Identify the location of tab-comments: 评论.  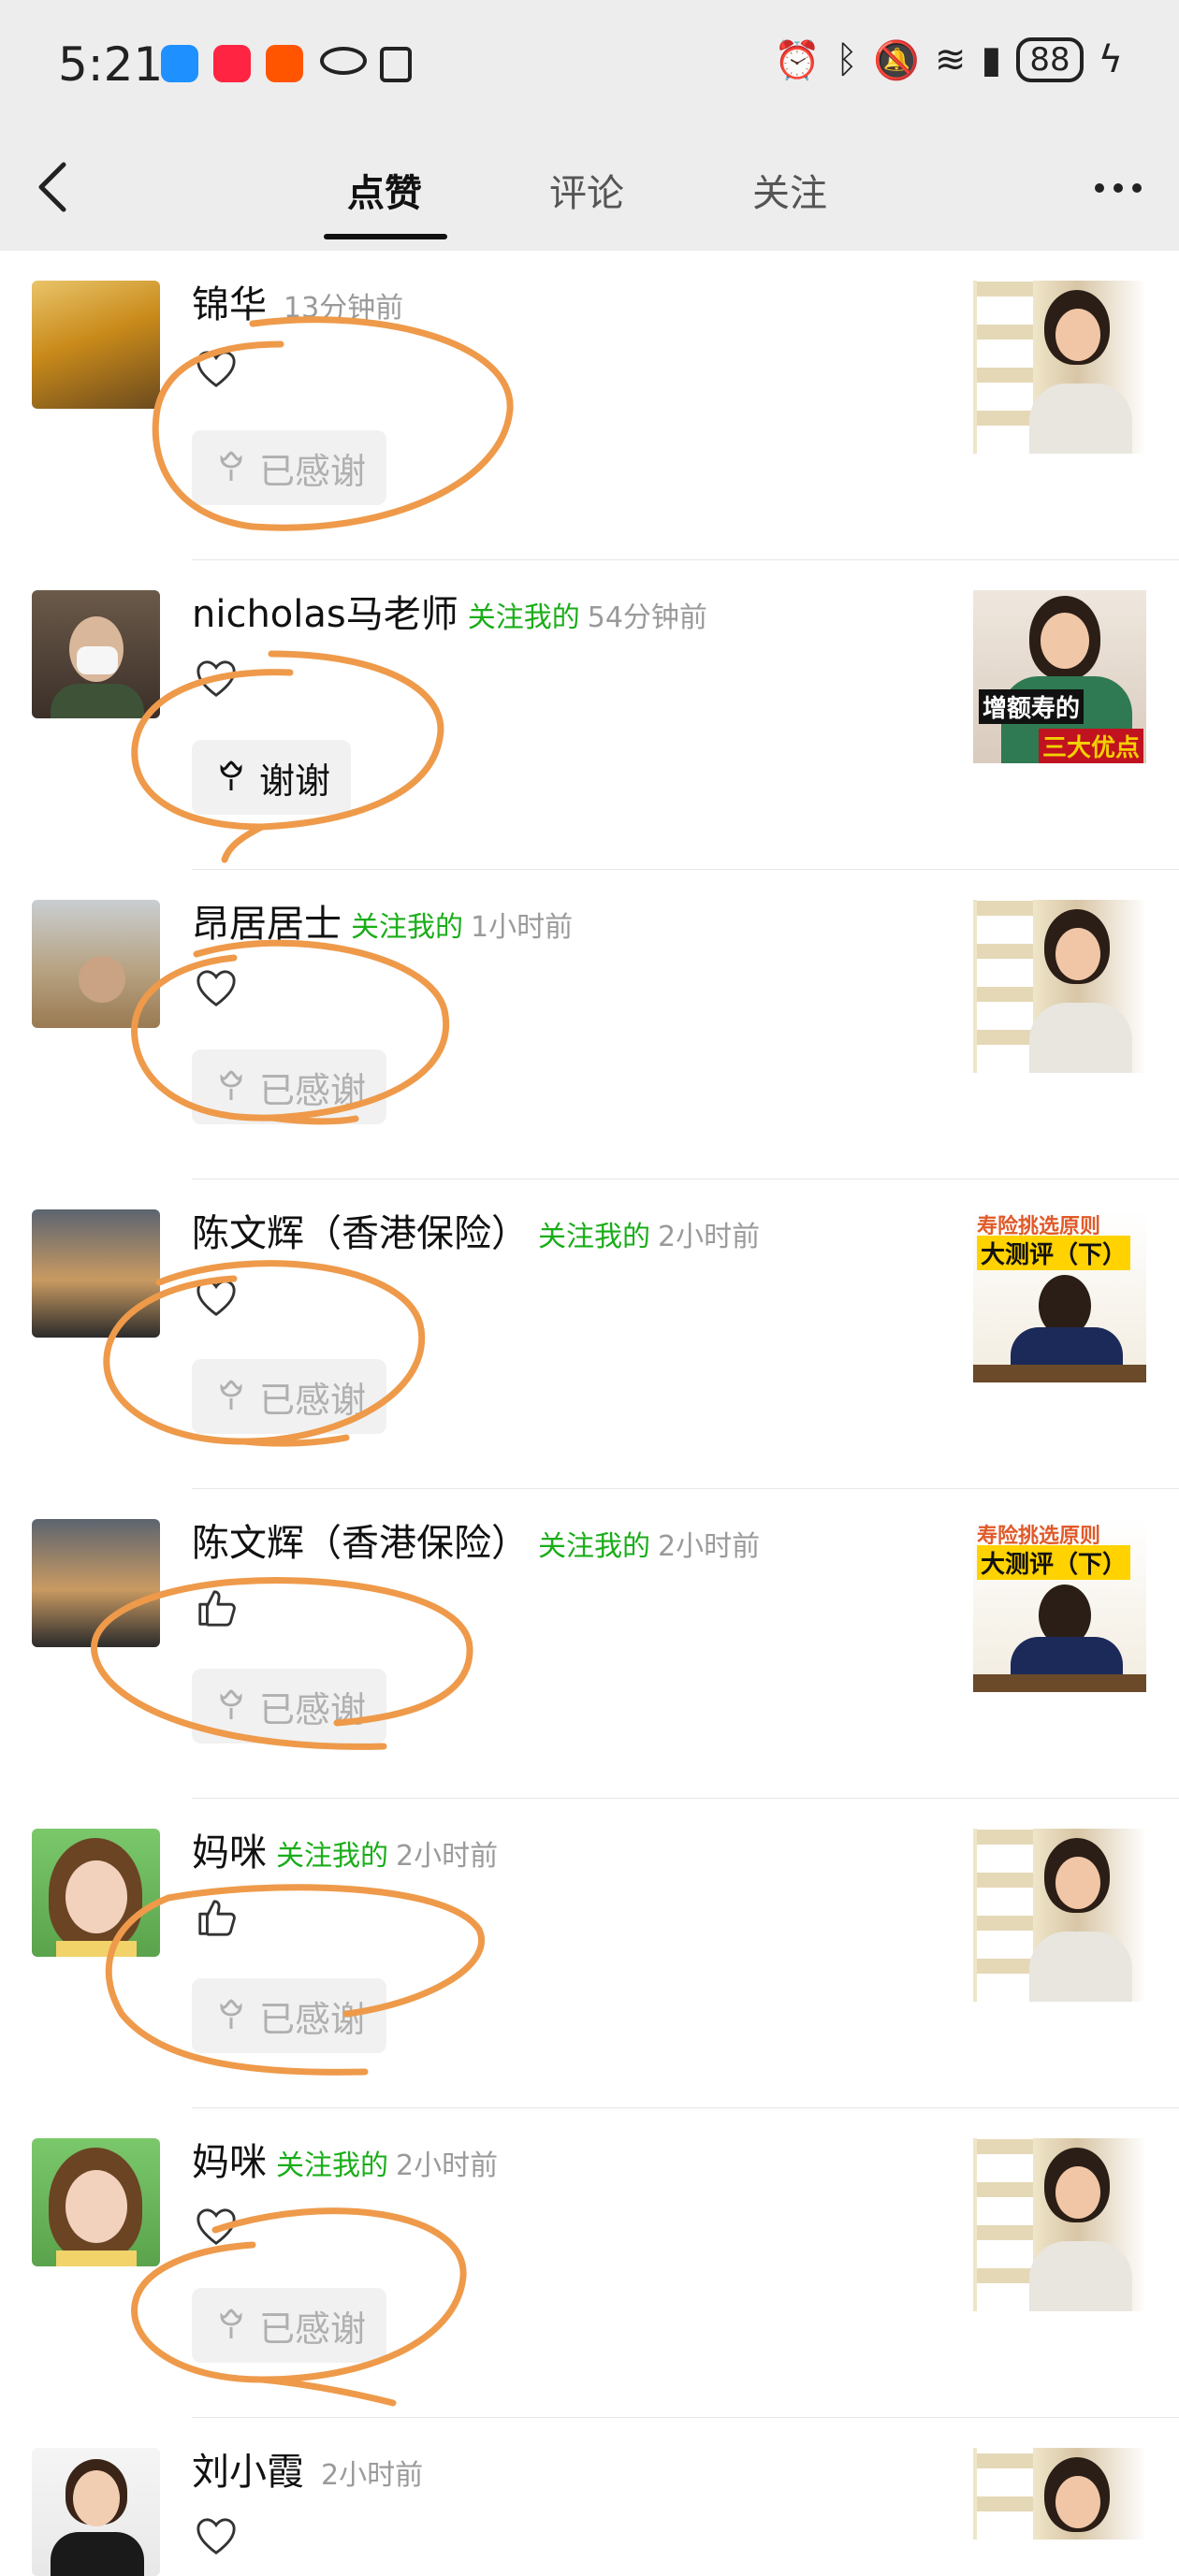
(587, 190).